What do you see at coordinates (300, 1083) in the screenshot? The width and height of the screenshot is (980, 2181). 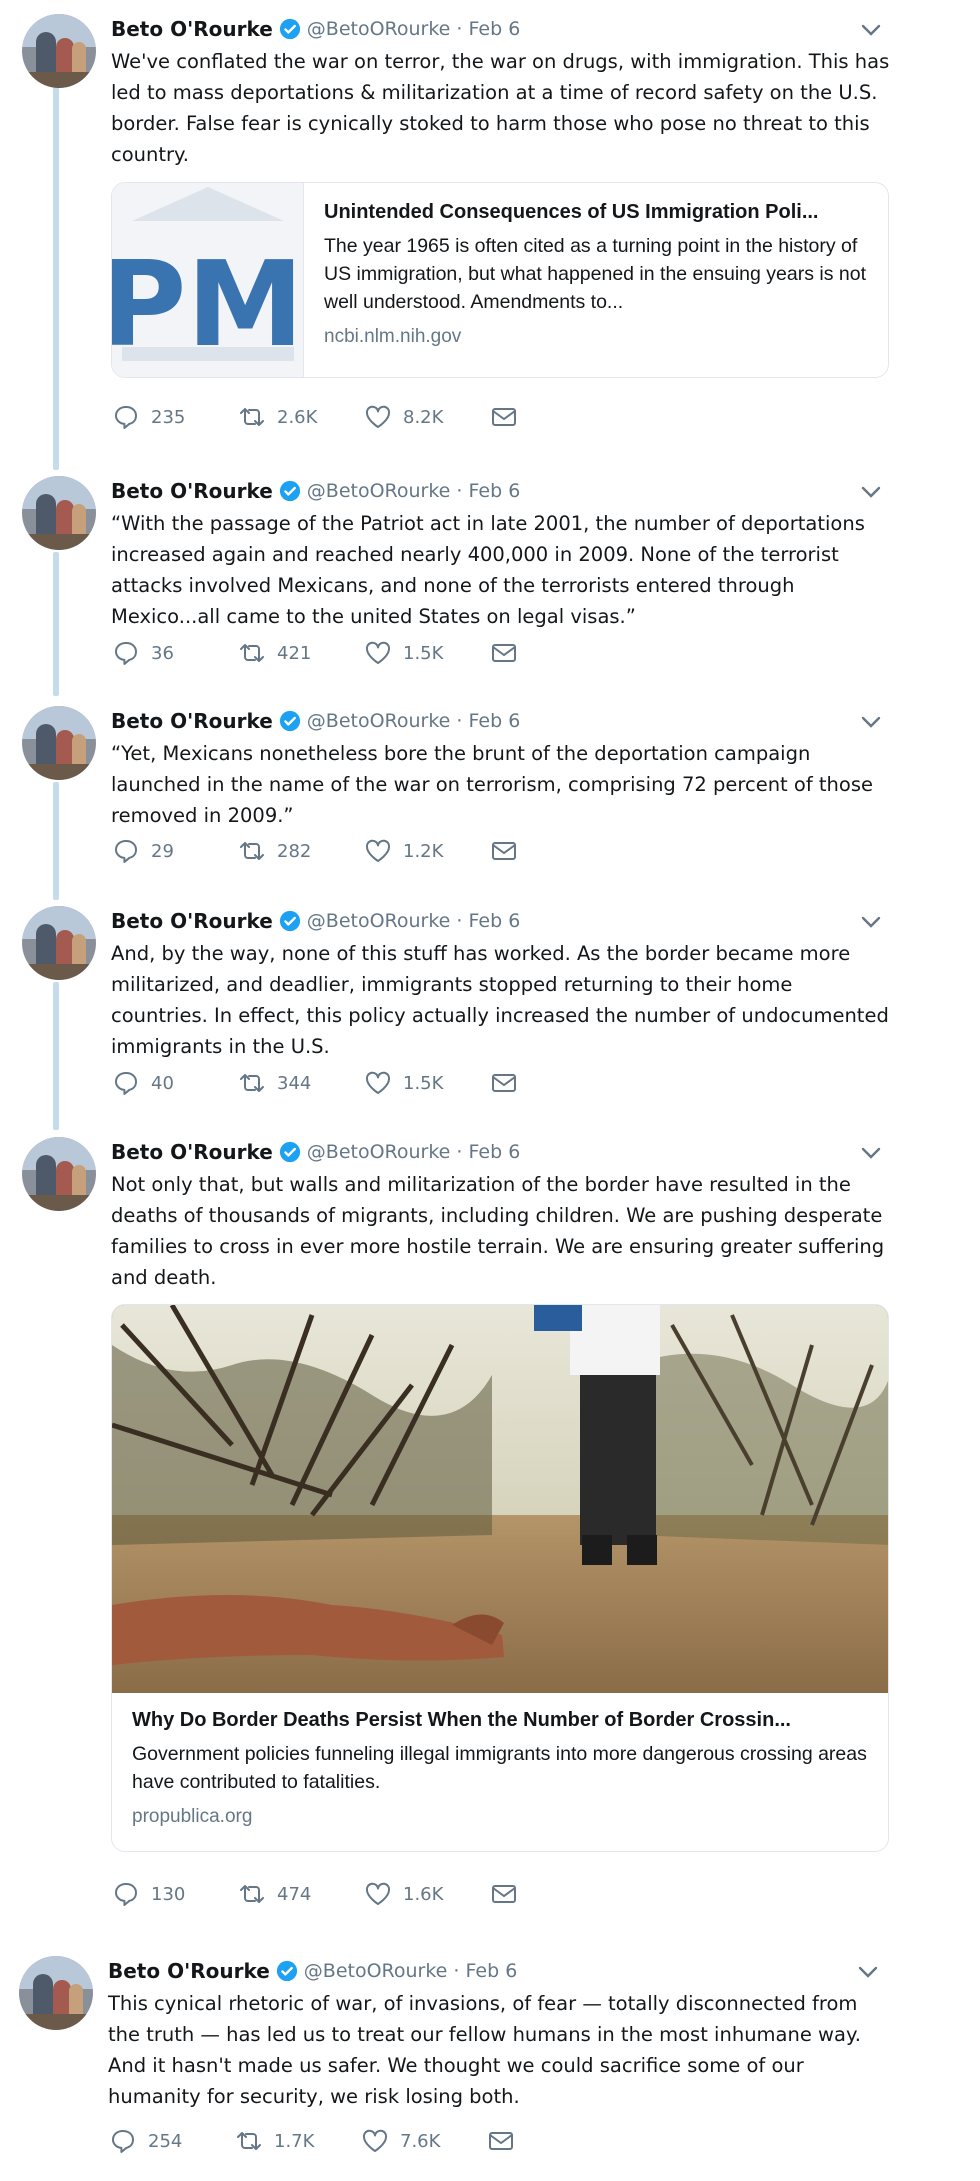 I see `retweet-button: 344` at bounding box center [300, 1083].